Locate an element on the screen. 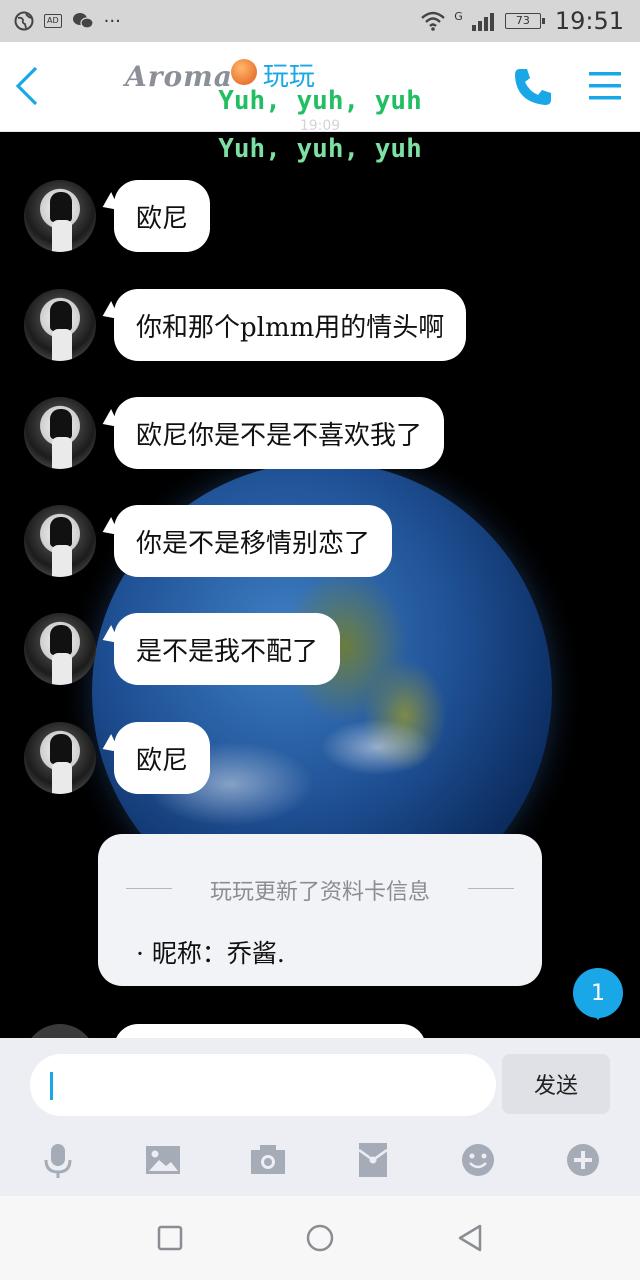 The image size is (640, 1280). emoji-icon is located at coordinates (478, 1160).